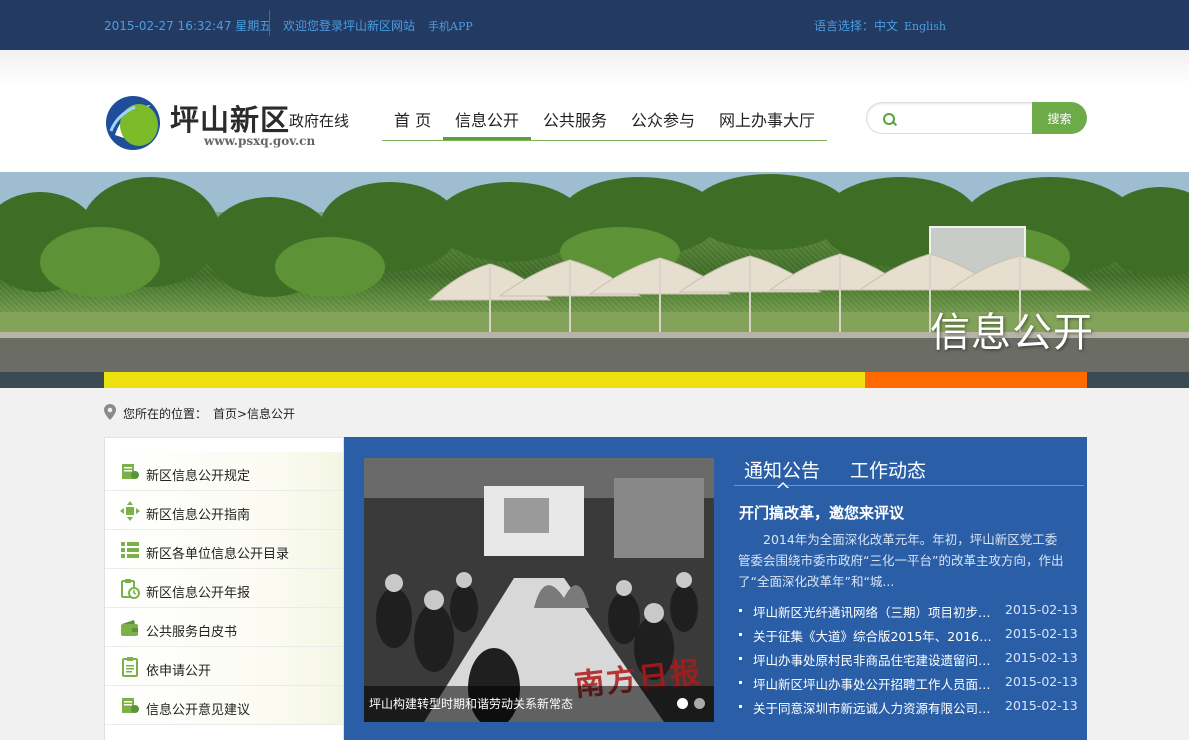  I want to click on language-selector: 语言选择：中文 English, so click(880, 25).